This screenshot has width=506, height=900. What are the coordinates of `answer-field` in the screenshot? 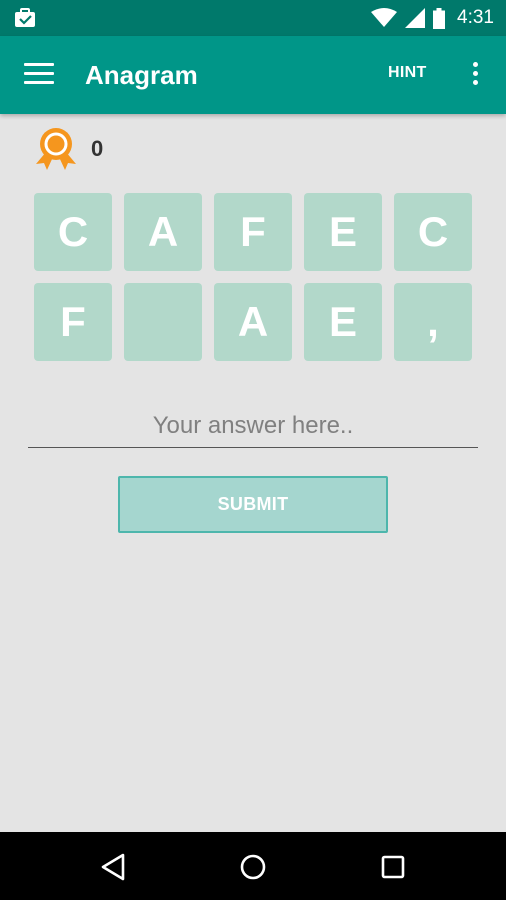 It's located at (253, 427).